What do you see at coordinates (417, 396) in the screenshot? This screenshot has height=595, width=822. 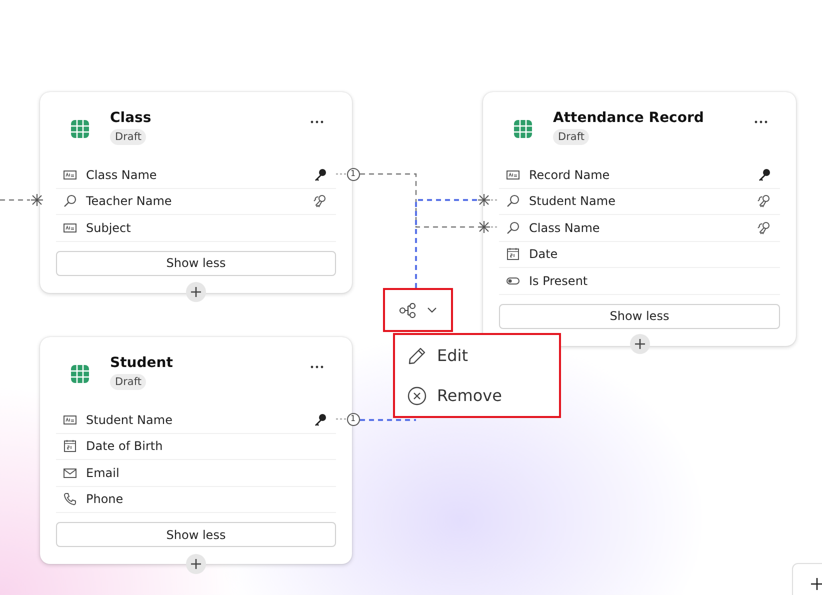 I see `close-icon` at bounding box center [417, 396].